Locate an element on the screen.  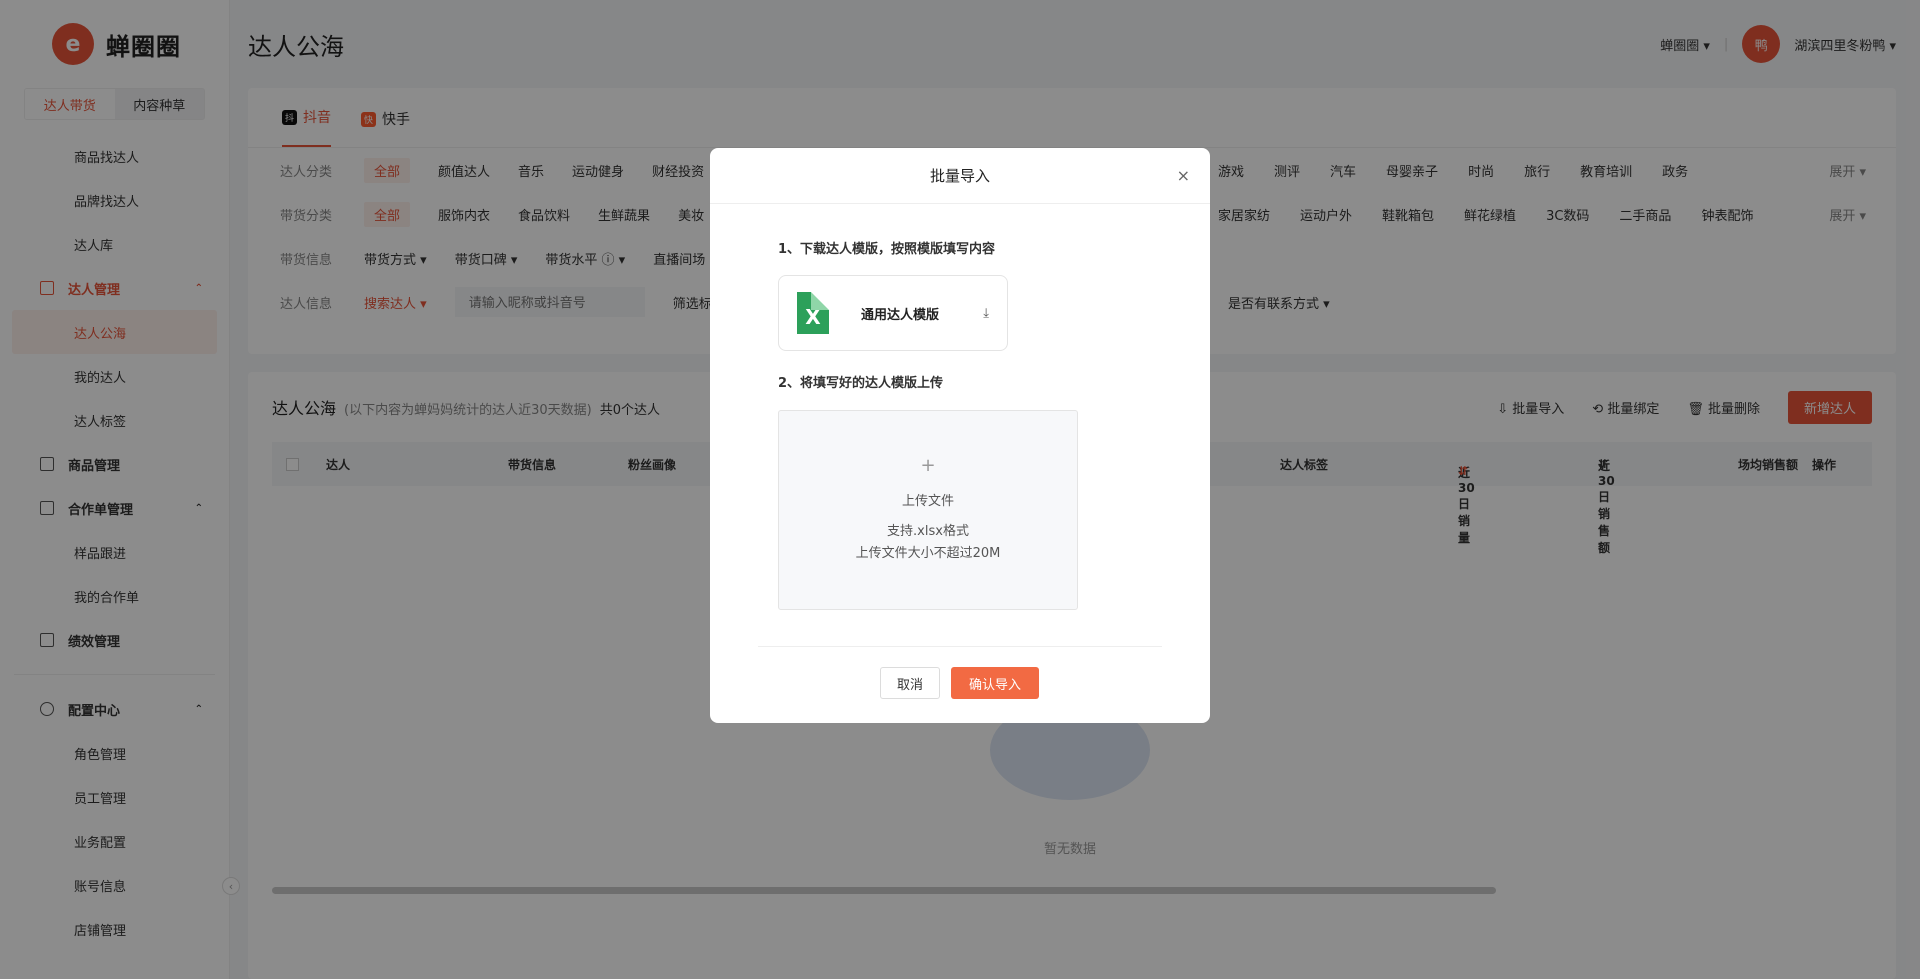
template-download-card: X 通用达人模版 ⤓ is located at coordinates (893, 313).